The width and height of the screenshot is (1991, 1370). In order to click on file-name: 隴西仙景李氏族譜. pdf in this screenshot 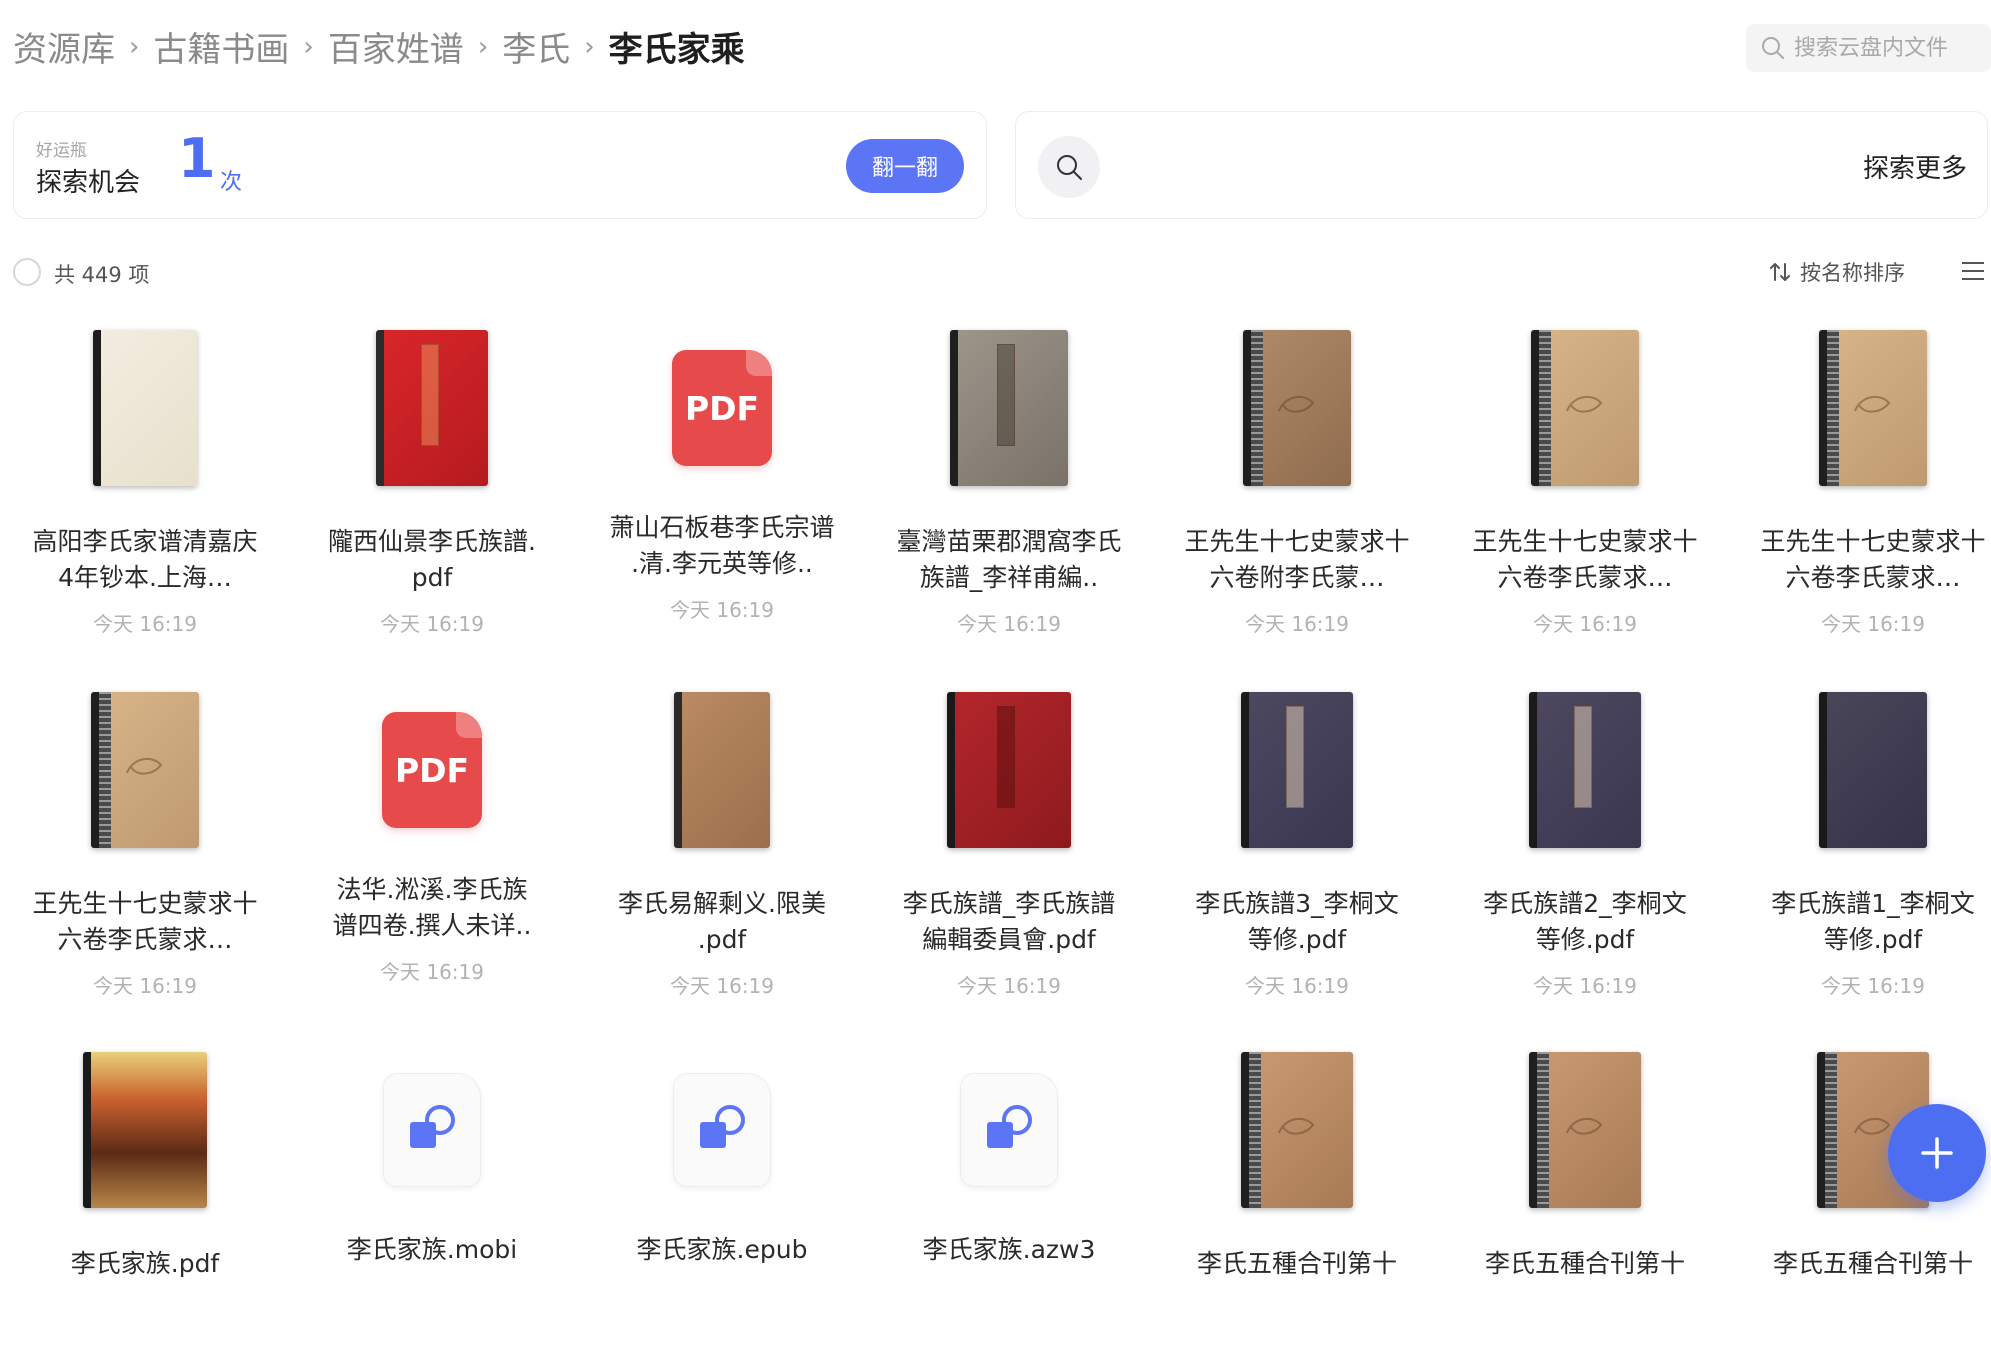, I will do `click(432, 560)`.